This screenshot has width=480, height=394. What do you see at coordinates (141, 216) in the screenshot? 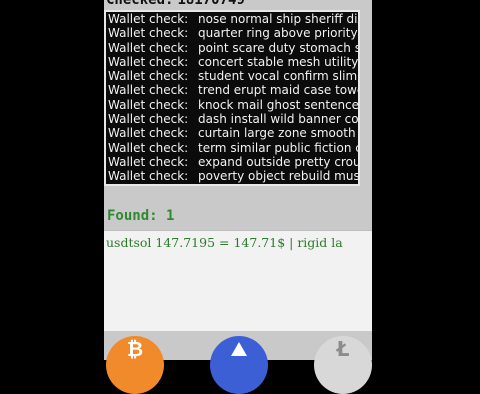
I see `found-counter: Found: 1` at bounding box center [141, 216].